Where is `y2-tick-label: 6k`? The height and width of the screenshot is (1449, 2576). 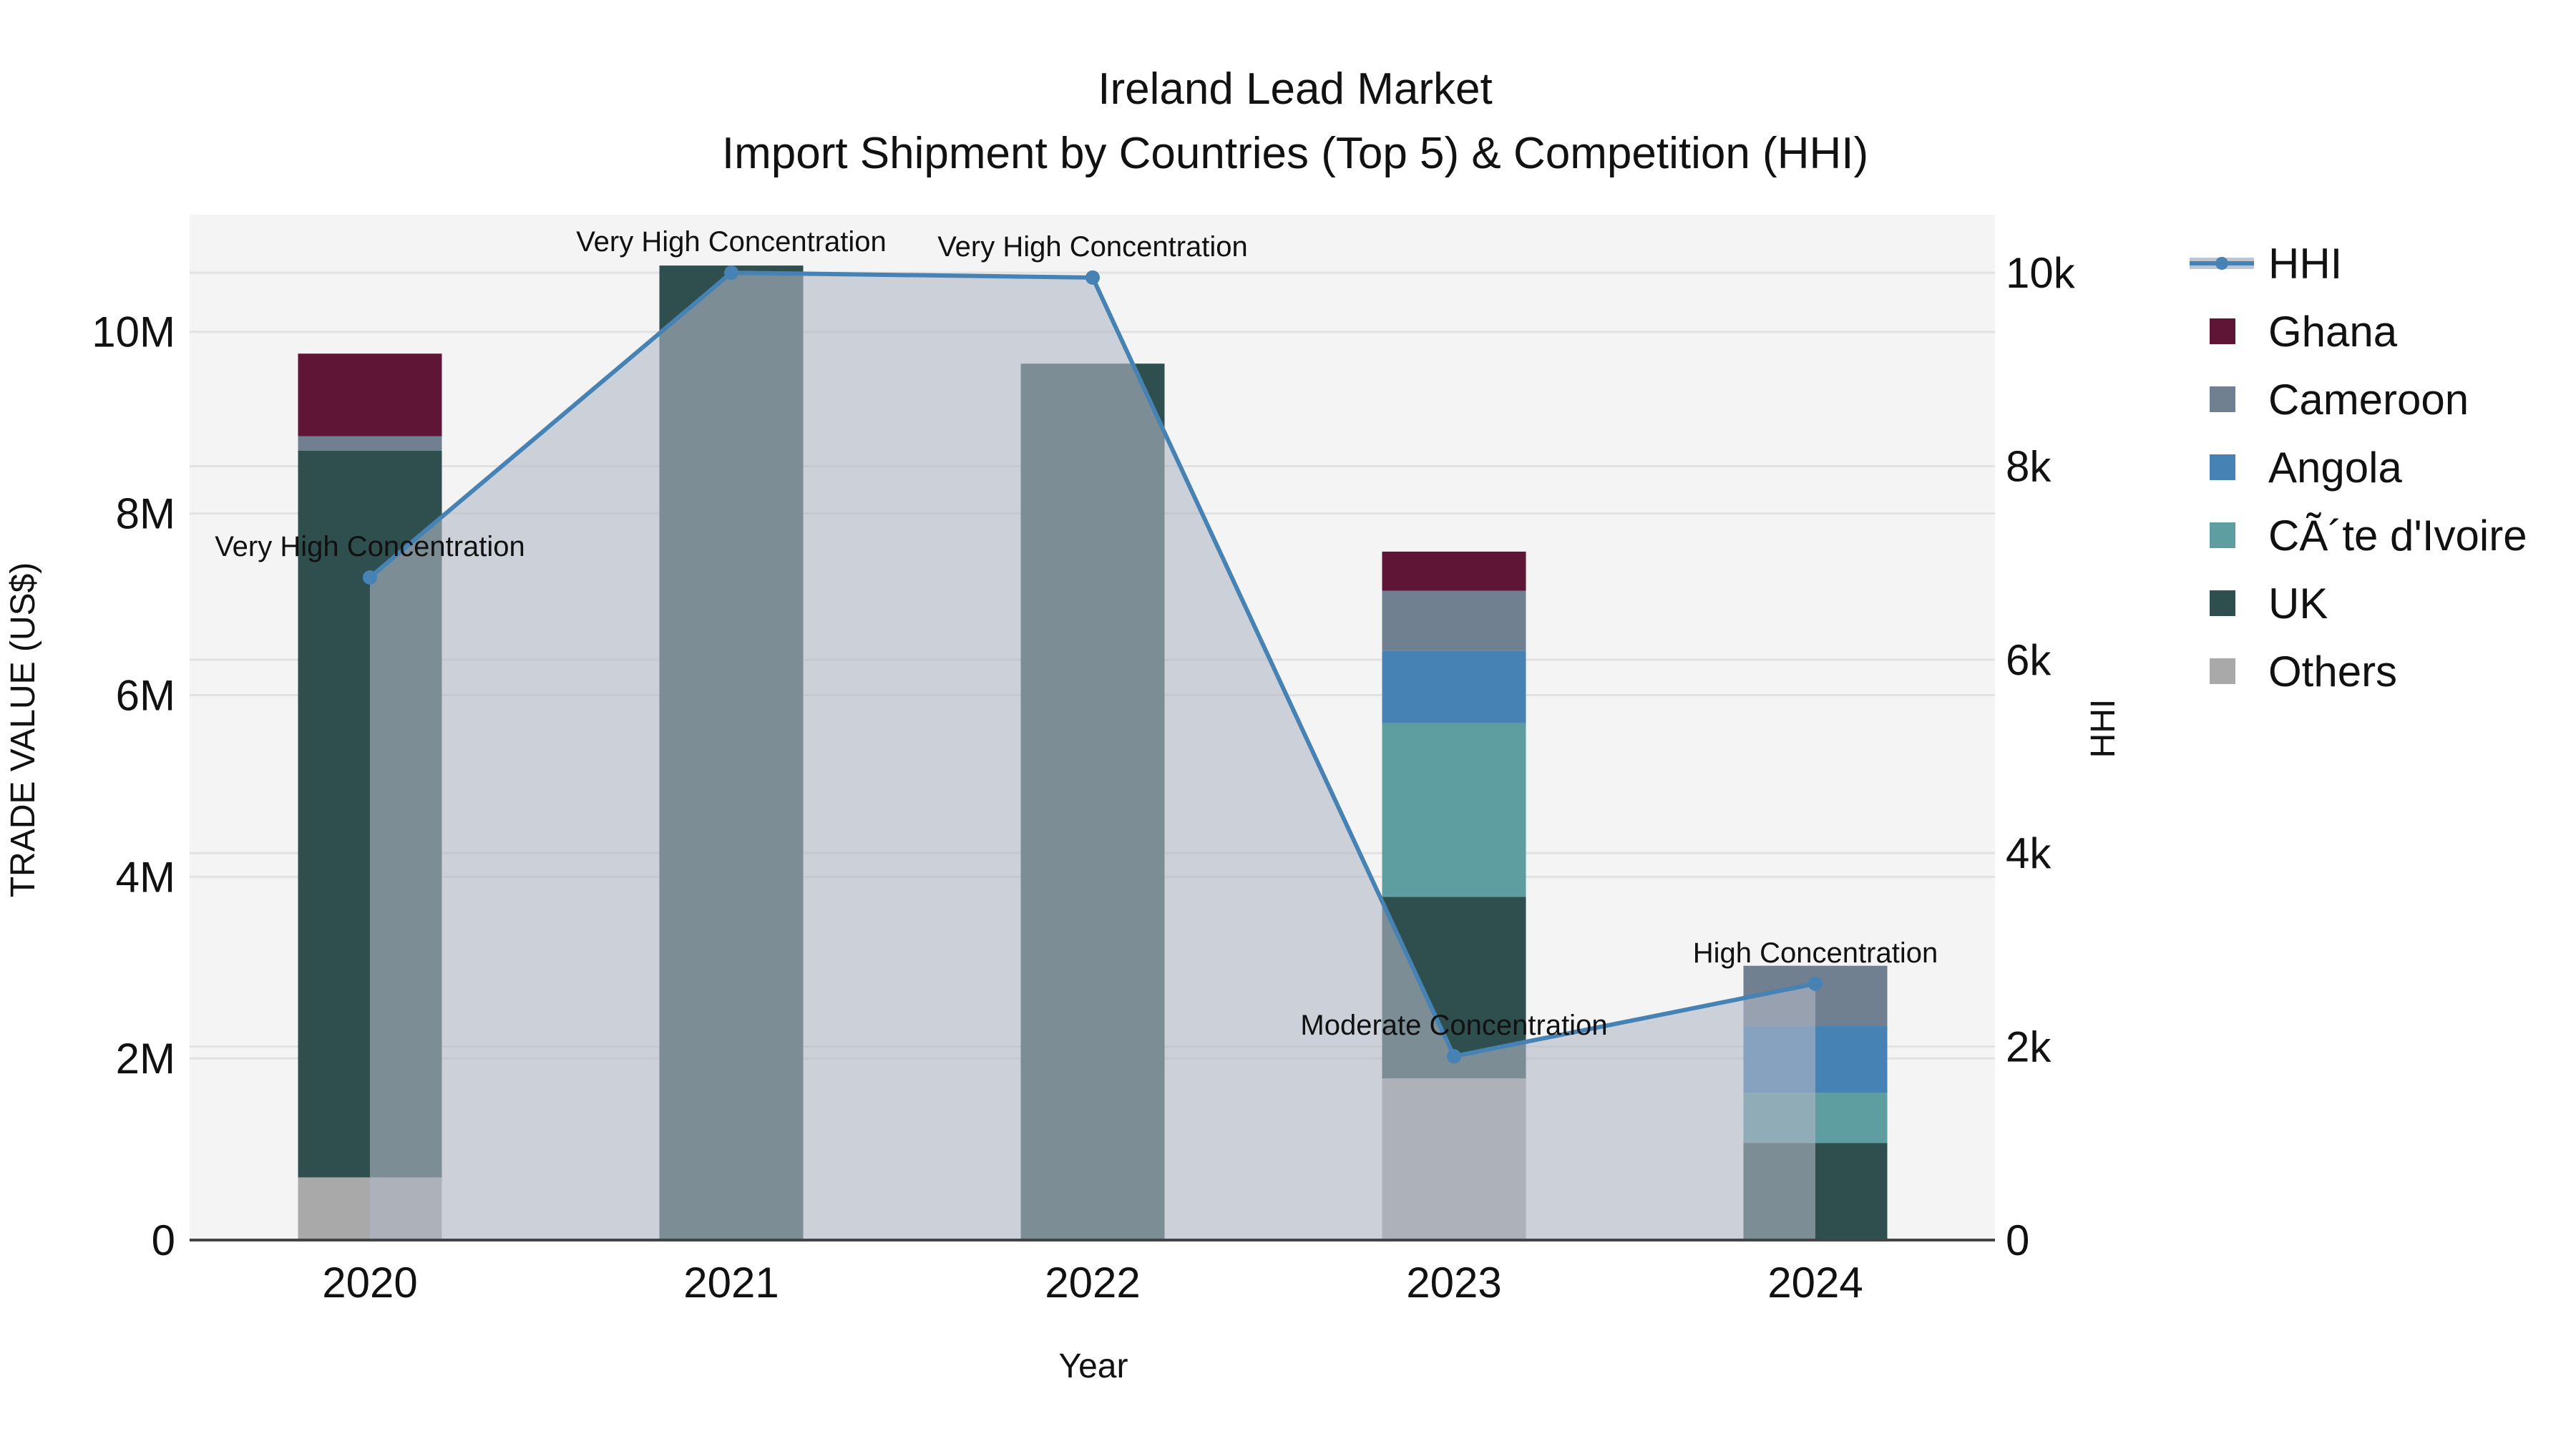 y2-tick-label: 6k is located at coordinates (2028, 660).